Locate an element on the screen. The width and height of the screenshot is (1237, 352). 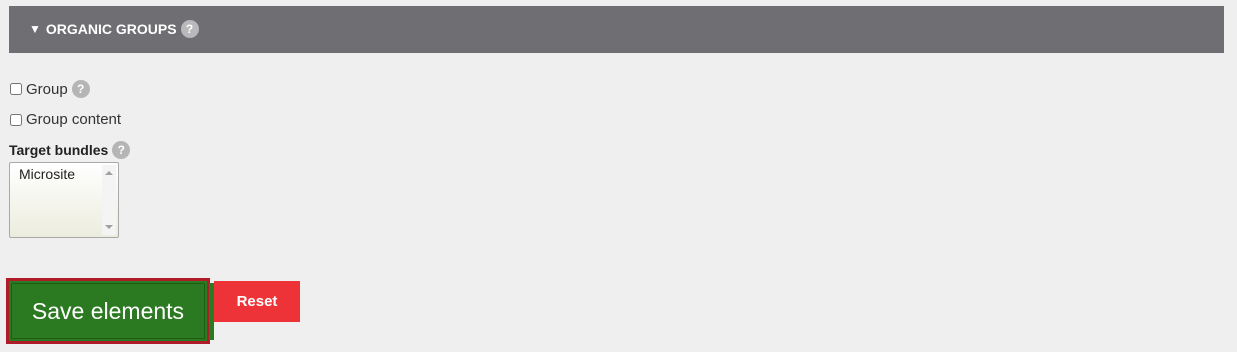
caret-down-icon: ▼ is located at coordinates (35, 29).